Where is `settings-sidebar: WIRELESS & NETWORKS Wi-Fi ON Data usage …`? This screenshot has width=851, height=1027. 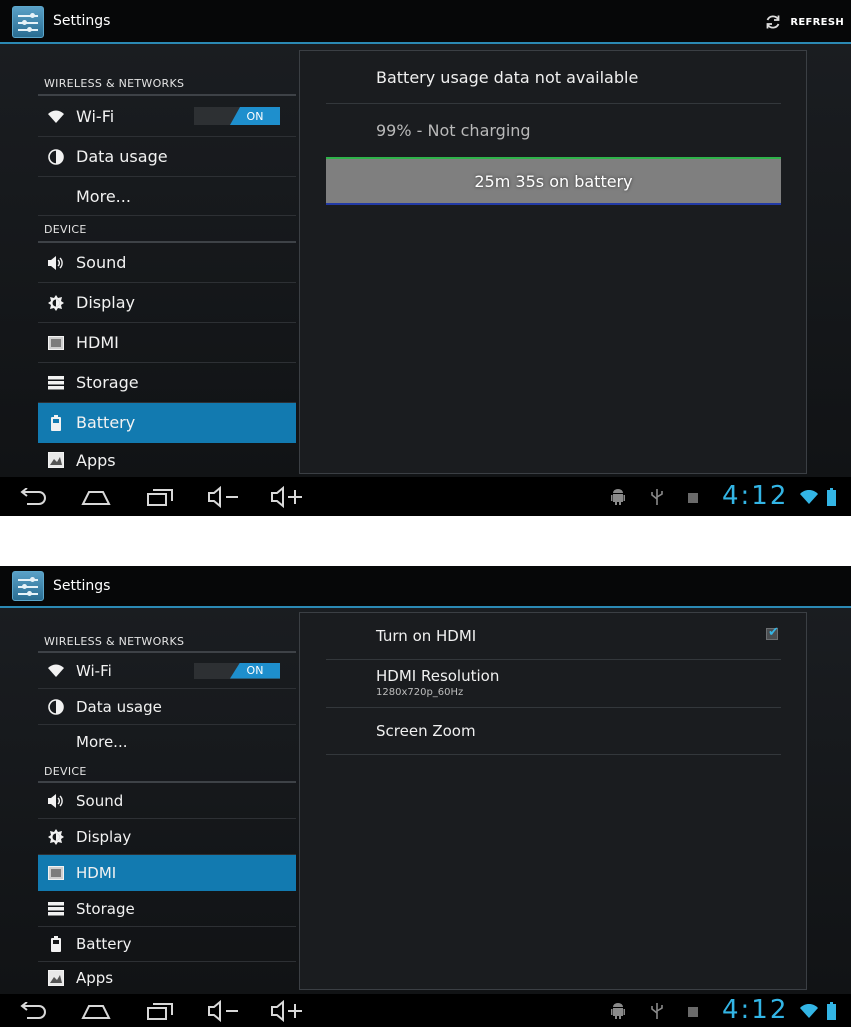 settings-sidebar: WIRELESS & NETWORKS Wi-Fi ON Data usage … is located at coordinates (167, 261).